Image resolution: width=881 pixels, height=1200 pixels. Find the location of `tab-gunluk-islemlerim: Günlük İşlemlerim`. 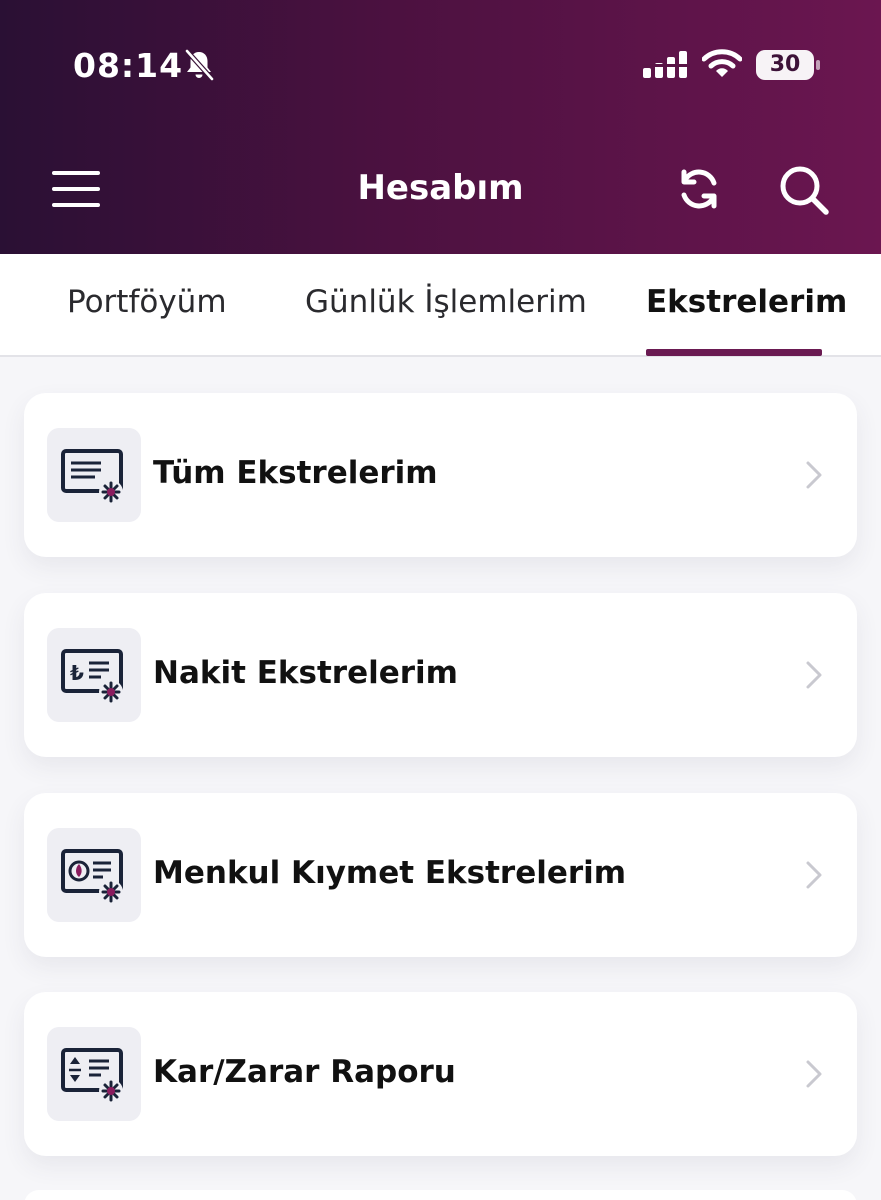

tab-gunluk-islemlerim: Günlük İşlemlerim is located at coordinates (446, 302).